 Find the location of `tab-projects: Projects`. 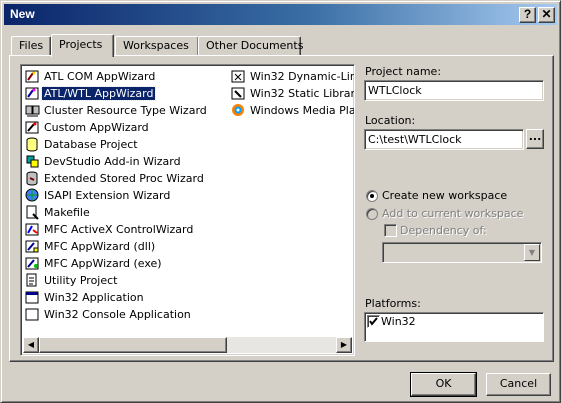

tab-projects: Projects is located at coordinates (82, 45).